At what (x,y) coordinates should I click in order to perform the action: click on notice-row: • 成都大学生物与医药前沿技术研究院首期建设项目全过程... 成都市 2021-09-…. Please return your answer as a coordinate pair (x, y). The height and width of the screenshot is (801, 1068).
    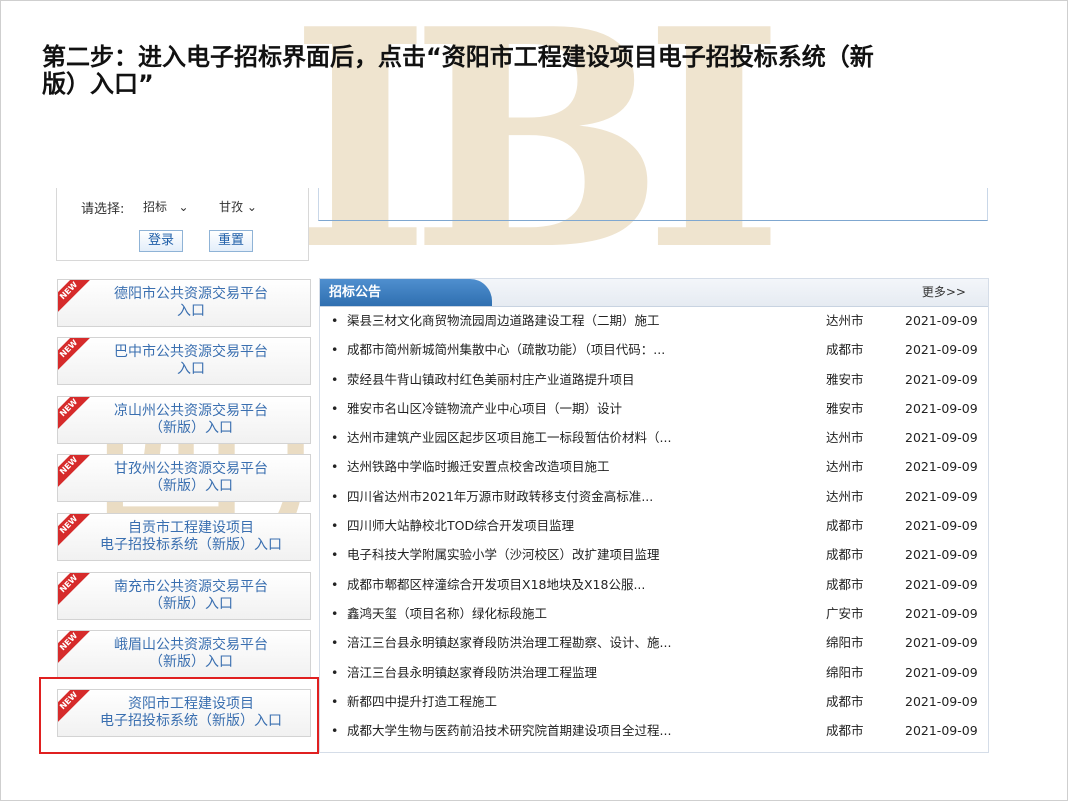
    Looking at the image, I should click on (654, 730).